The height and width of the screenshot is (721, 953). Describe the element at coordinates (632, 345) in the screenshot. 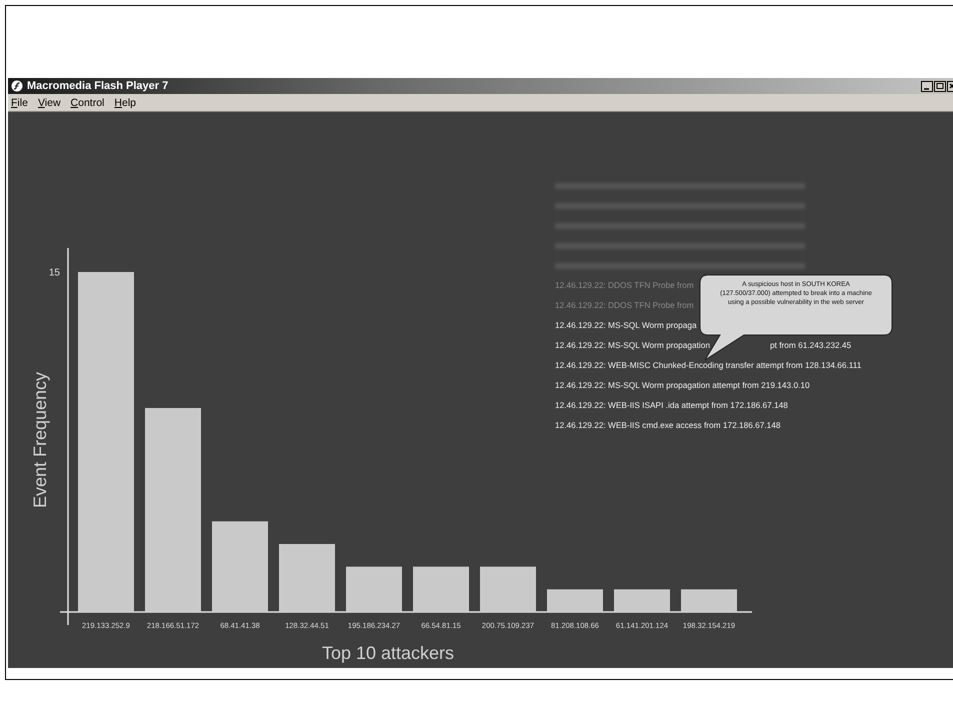

I see `log-line: 12.46.129.22: MS-SQL Worm propagation` at that location.